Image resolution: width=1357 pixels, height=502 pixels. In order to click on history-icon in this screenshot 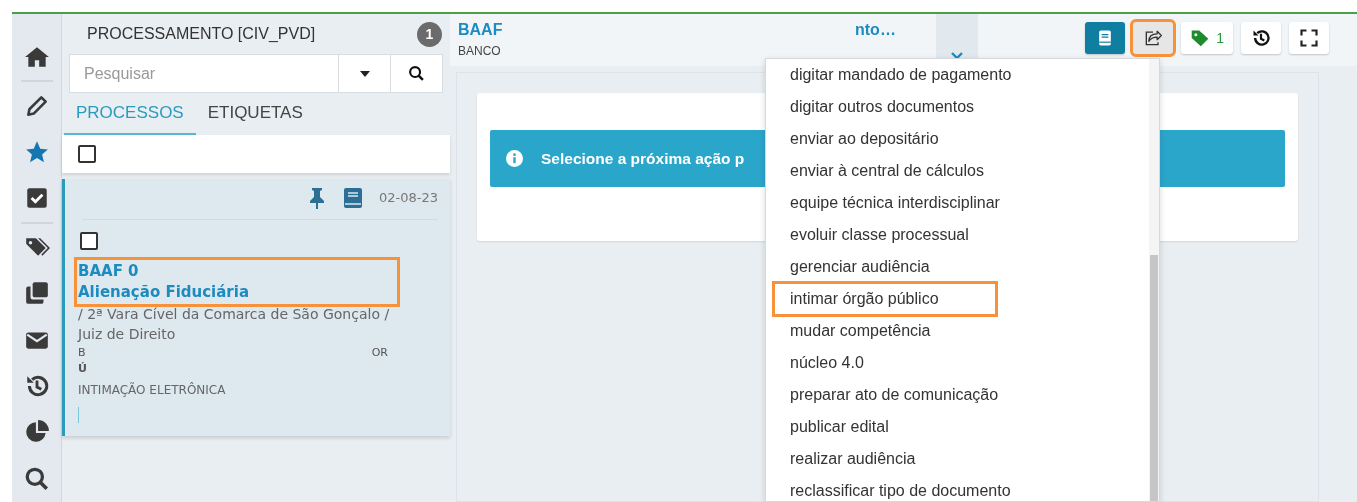, I will do `click(1261, 38)`.